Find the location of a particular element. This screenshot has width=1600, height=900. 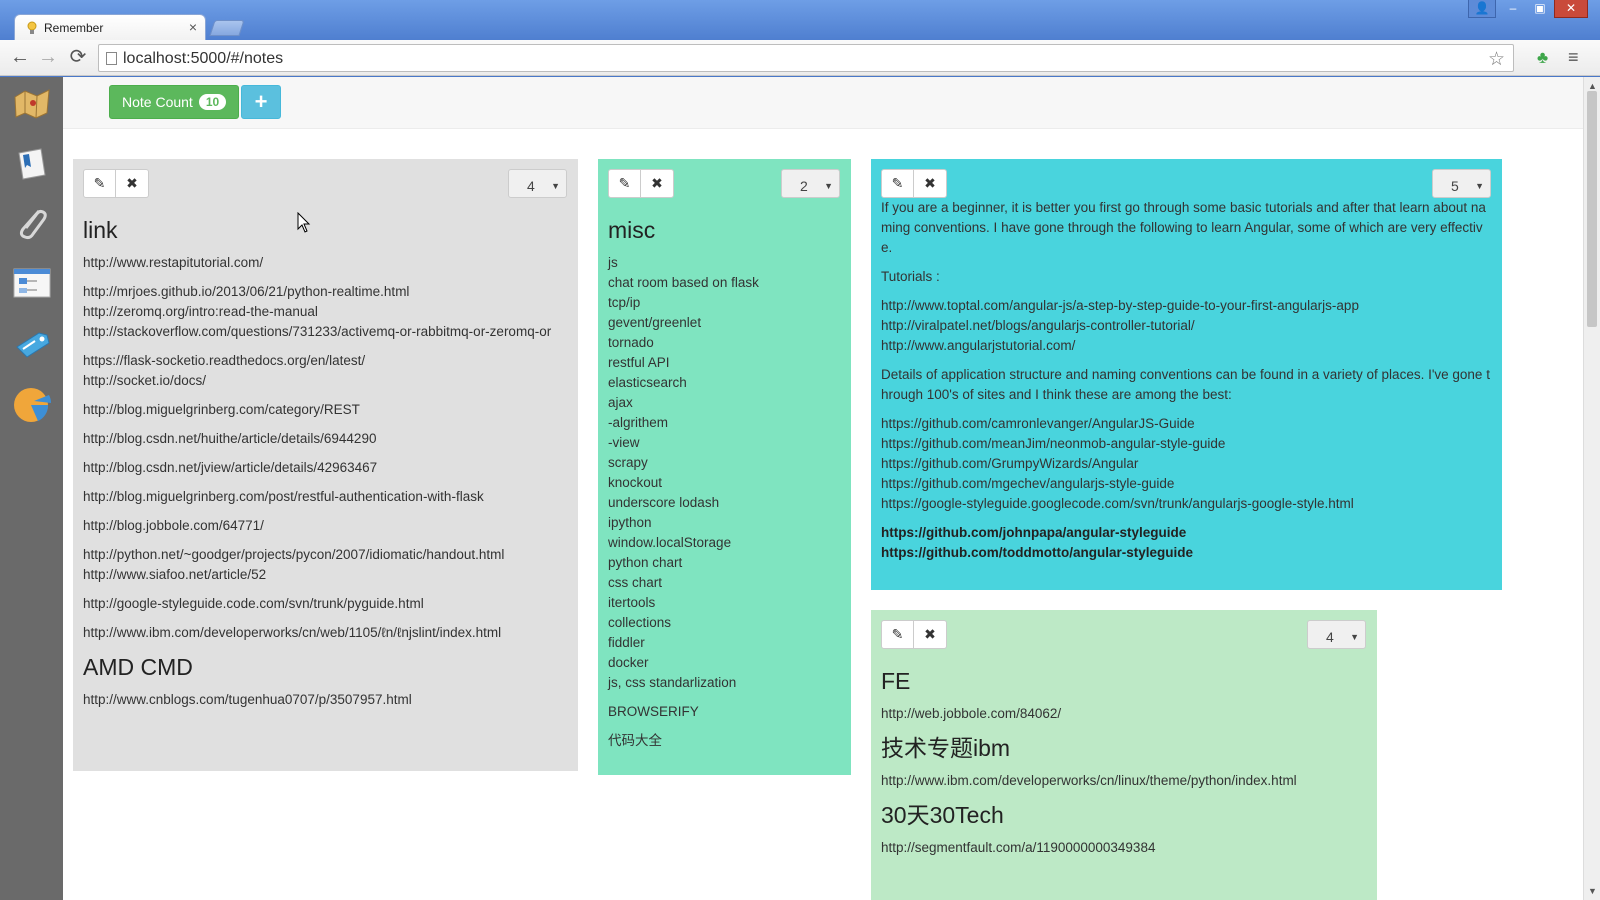

note-size-value: 5 is located at coordinates (1455, 186).